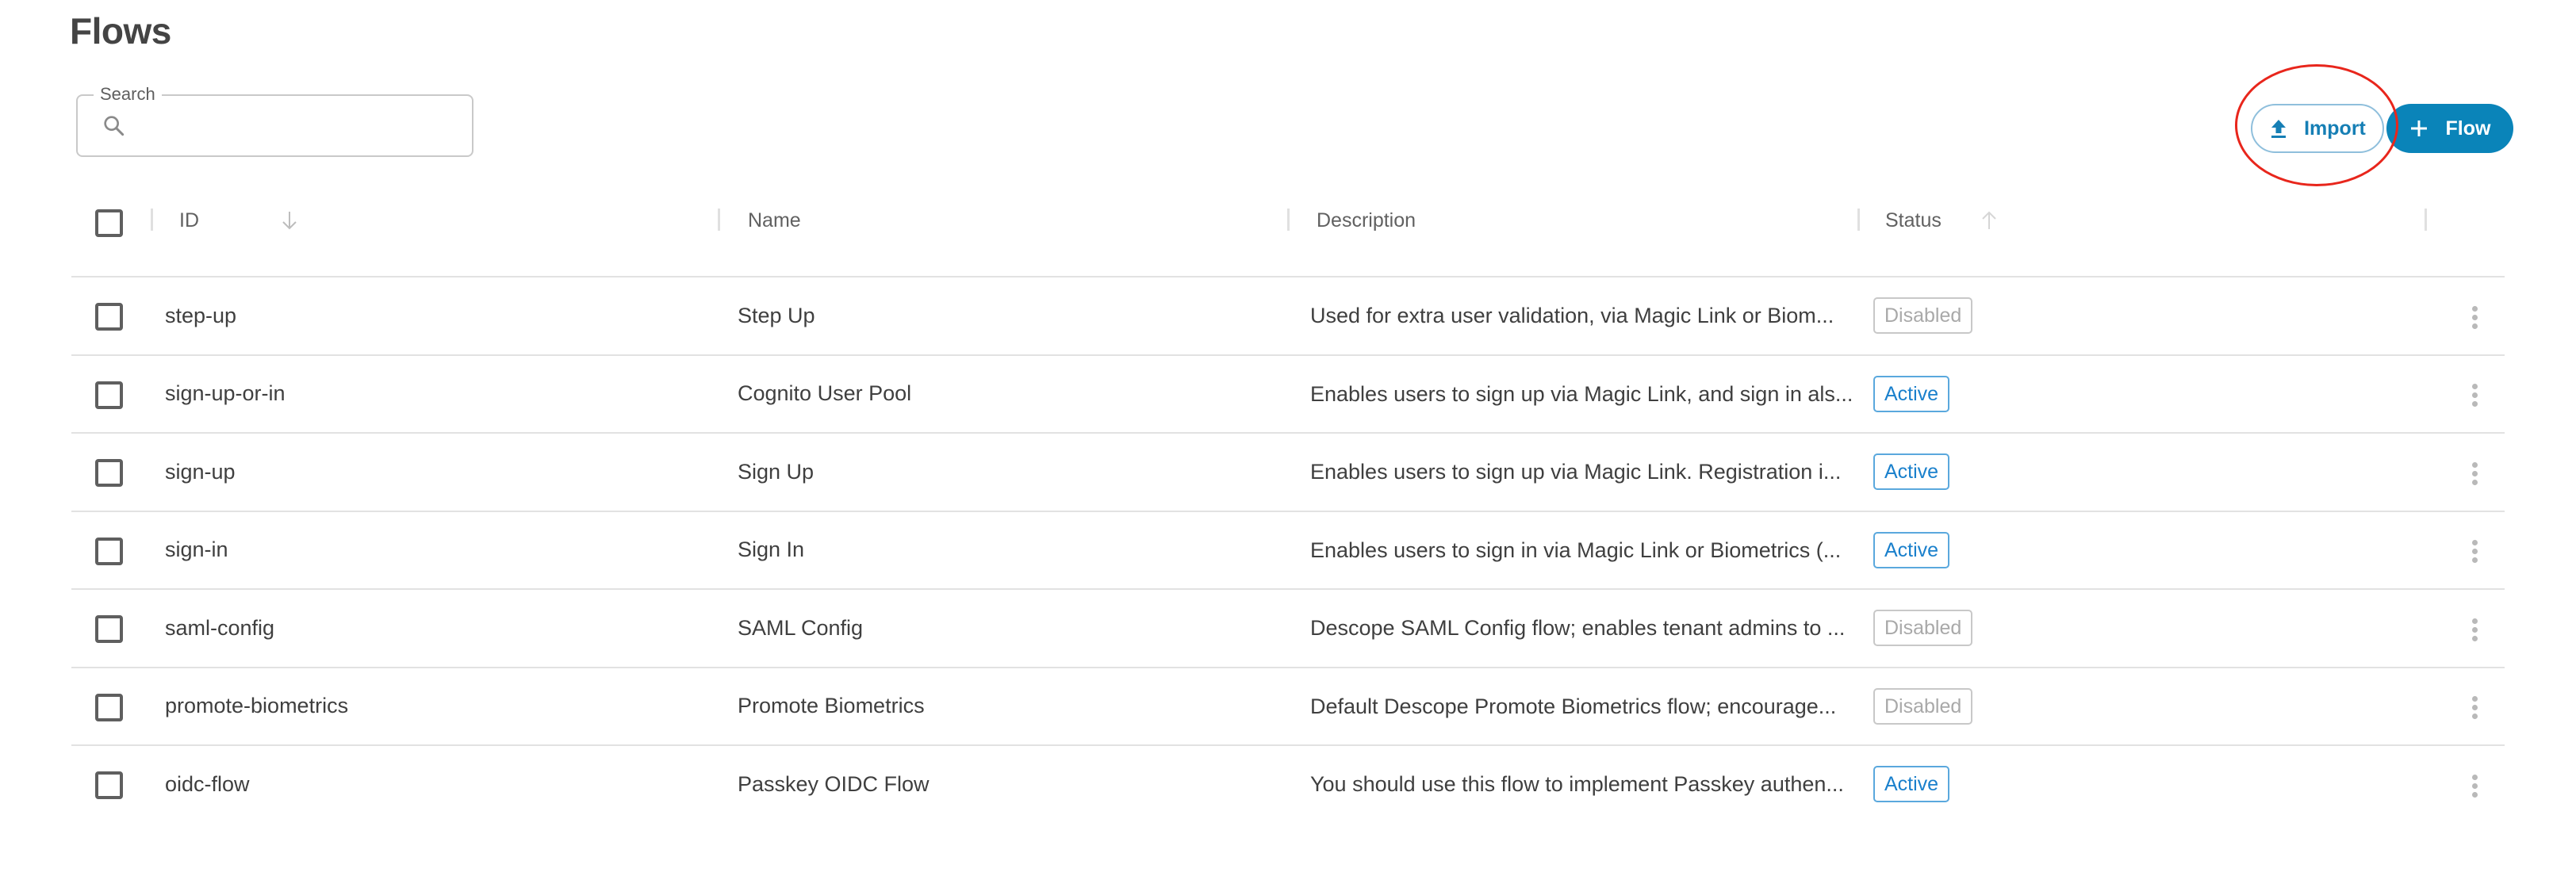  Describe the element at coordinates (109, 223) in the screenshot. I see `select-all-checkbox` at that location.